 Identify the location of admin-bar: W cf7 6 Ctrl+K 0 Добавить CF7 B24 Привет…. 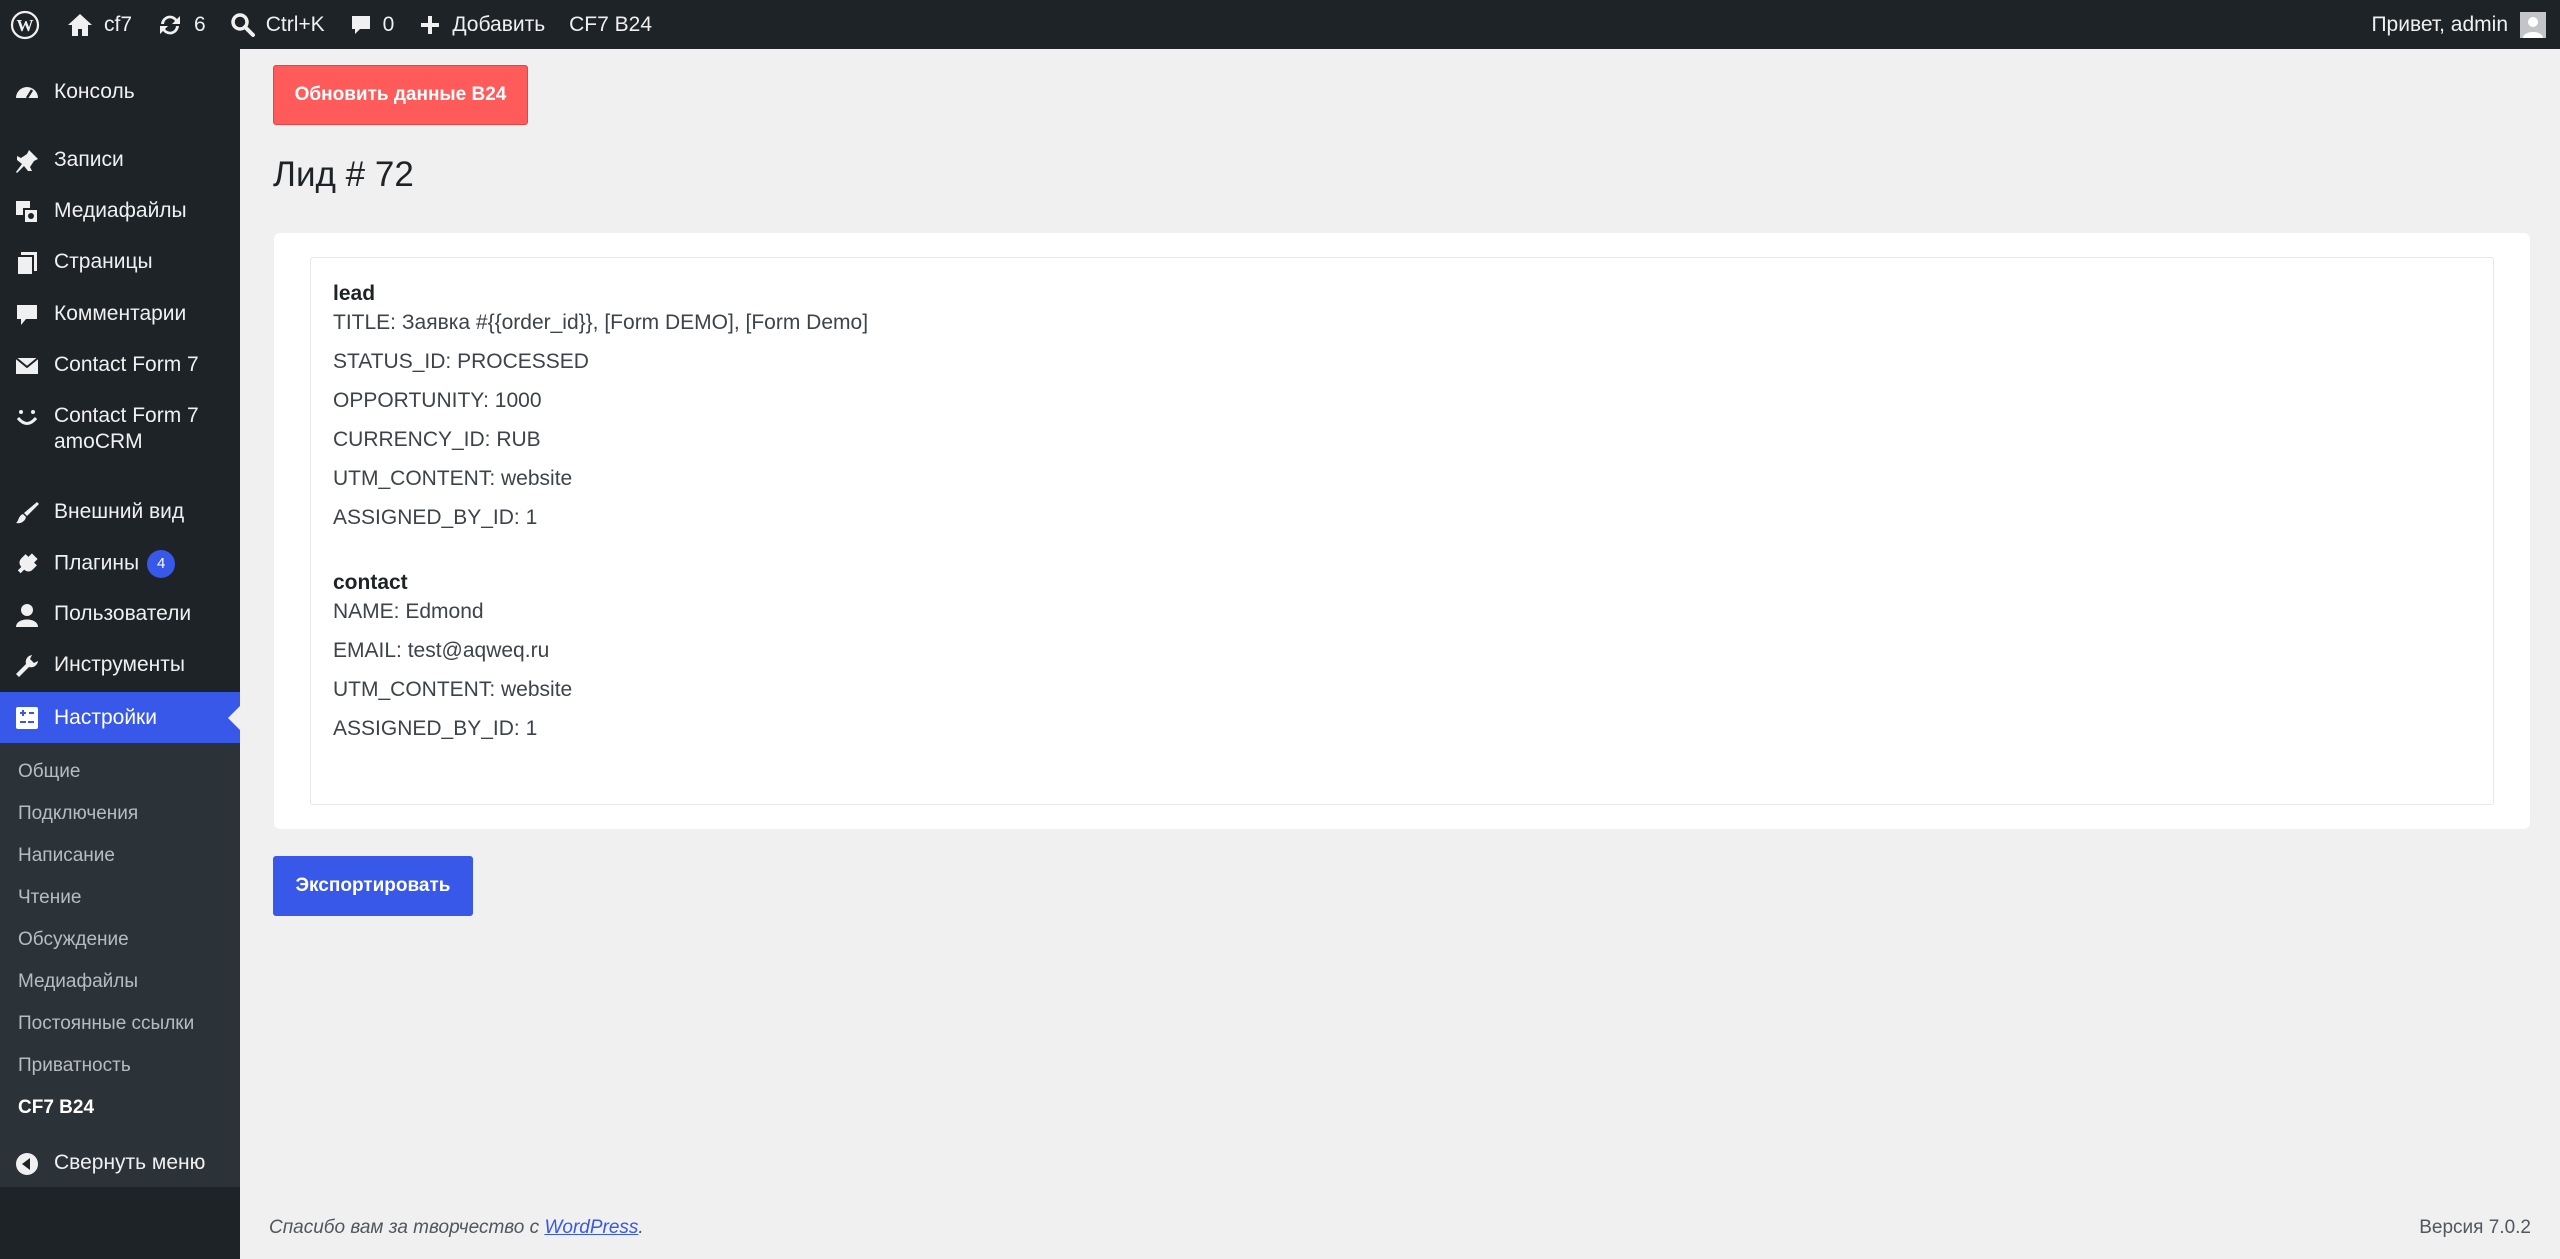
(1280, 24).